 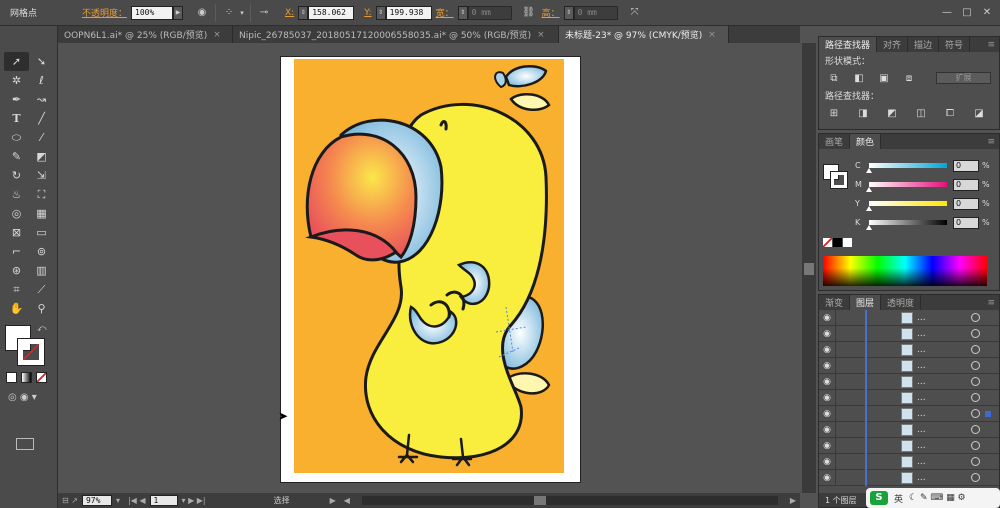 I want to click on transform-icon: ⤧, so click(x=635, y=13).